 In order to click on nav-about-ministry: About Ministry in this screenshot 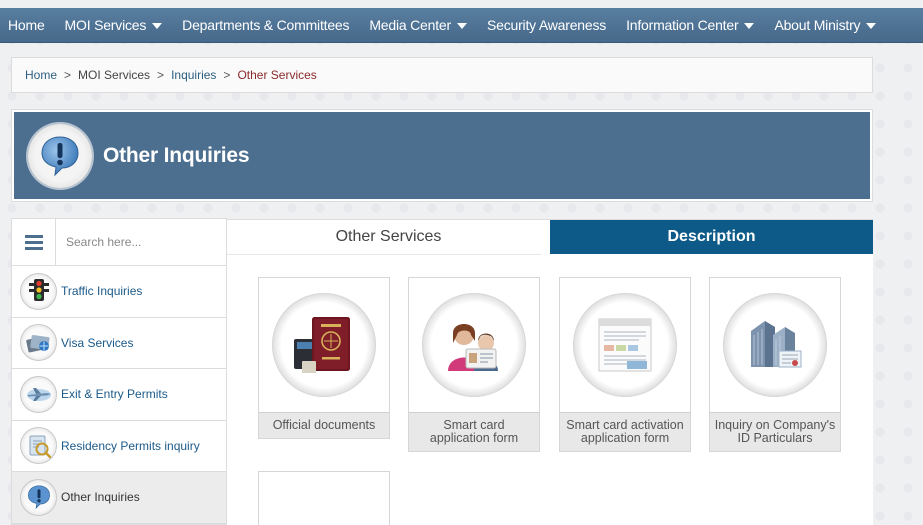, I will do `click(825, 25)`.